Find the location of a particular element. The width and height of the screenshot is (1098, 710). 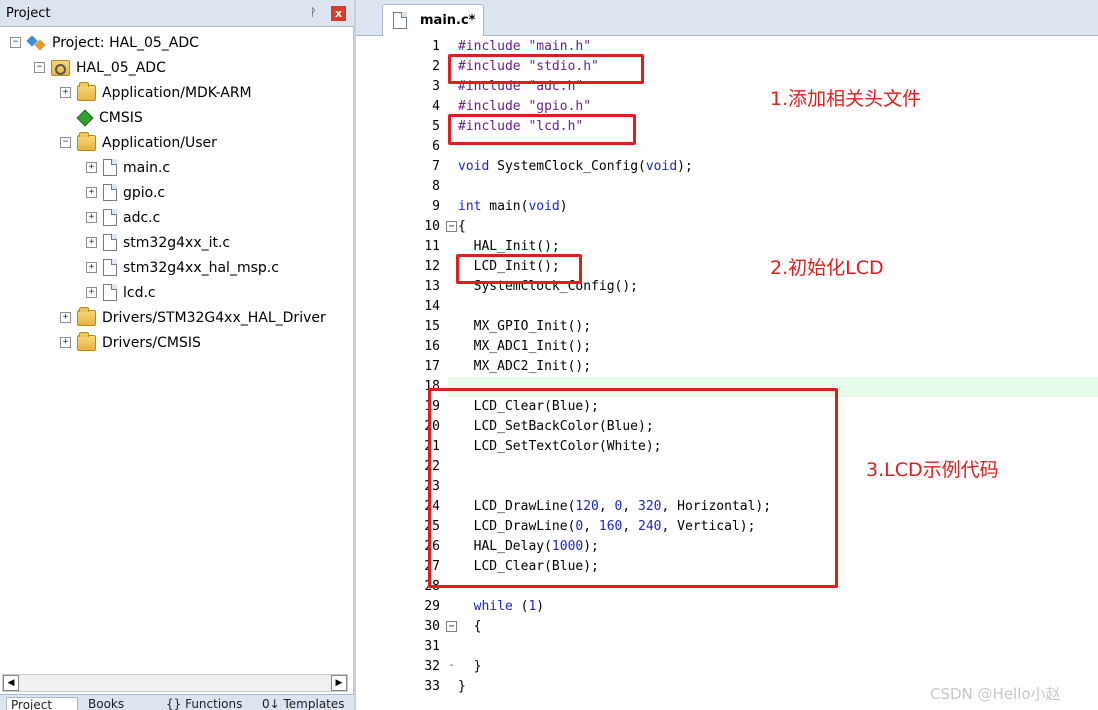

line-number: 32 is located at coordinates (432, 666).